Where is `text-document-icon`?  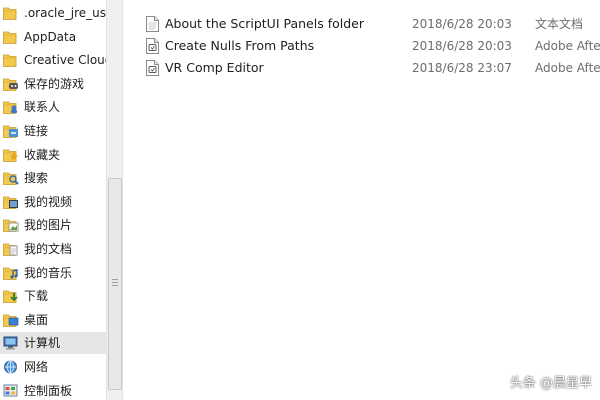 text-document-icon is located at coordinates (152, 24).